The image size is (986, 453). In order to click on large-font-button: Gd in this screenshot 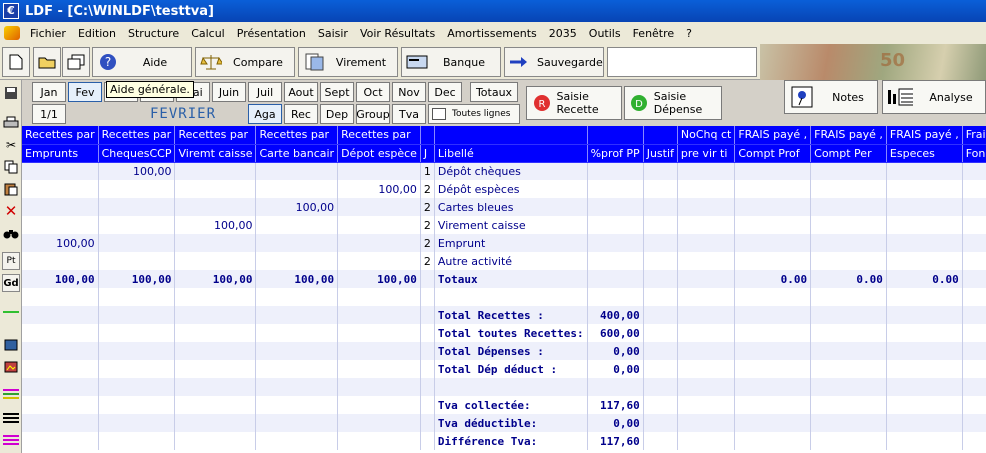, I will do `click(11, 283)`.